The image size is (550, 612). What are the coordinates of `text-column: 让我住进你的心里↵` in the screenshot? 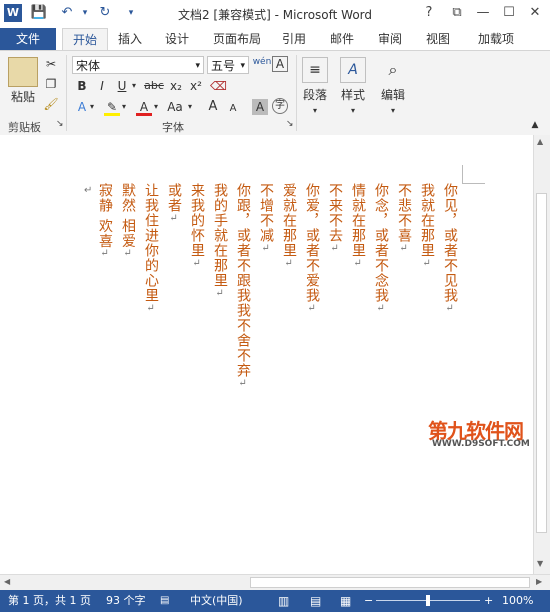 It's located at (151, 248).